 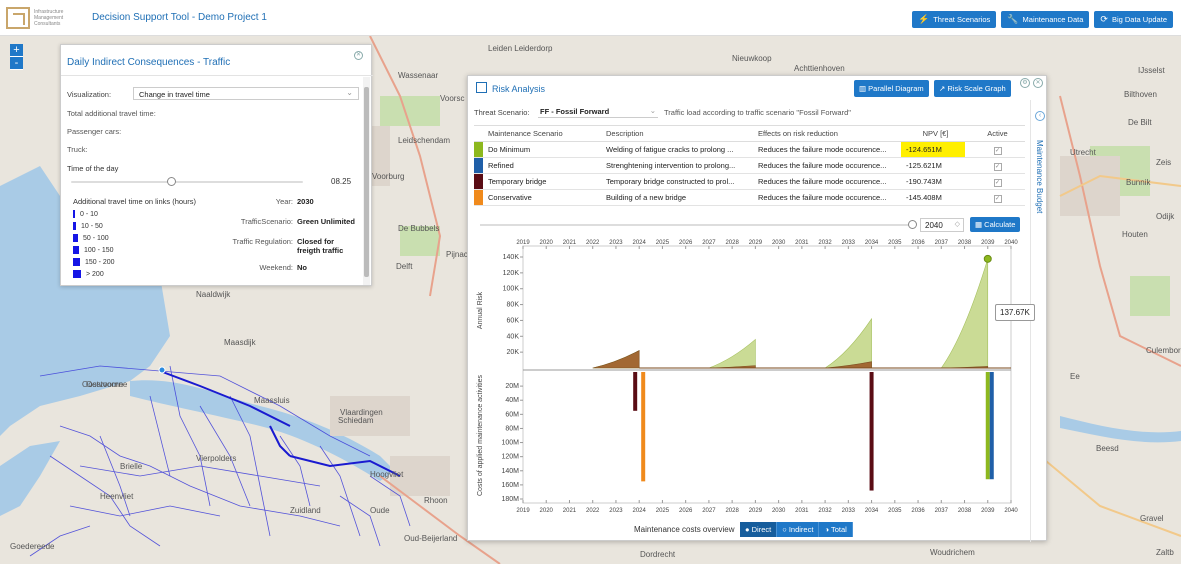 What do you see at coordinates (16, 63) in the screenshot?
I see `zoom-out-button: -` at bounding box center [16, 63].